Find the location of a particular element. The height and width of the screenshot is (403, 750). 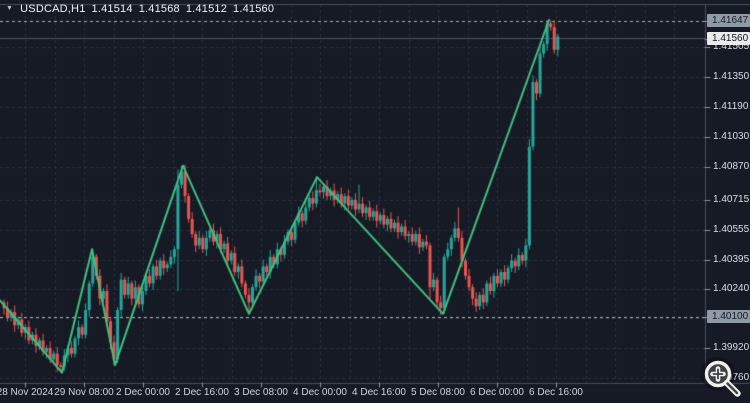

time-axis-label: 28 Nov 2024 is located at coordinates (27, 392).